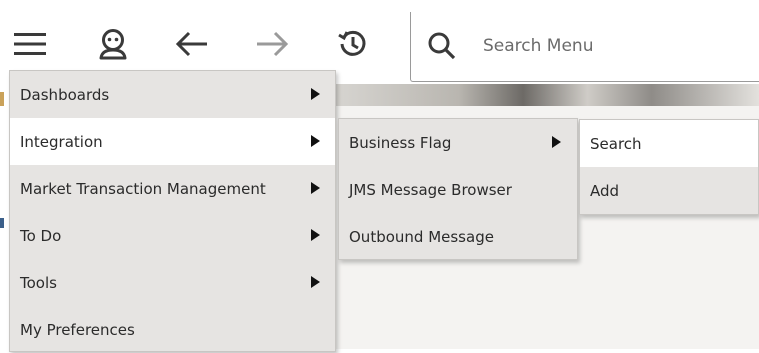 The width and height of the screenshot is (759, 353). What do you see at coordinates (113, 44) in the screenshot?
I see `user-icon` at bounding box center [113, 44].